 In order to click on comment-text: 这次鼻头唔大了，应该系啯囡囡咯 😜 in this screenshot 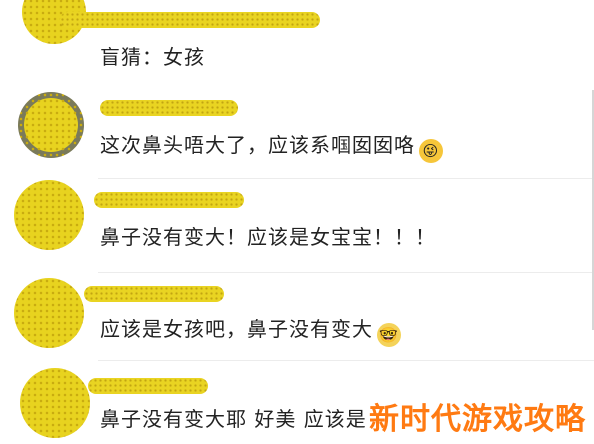, I will do `click(271, 147)`.